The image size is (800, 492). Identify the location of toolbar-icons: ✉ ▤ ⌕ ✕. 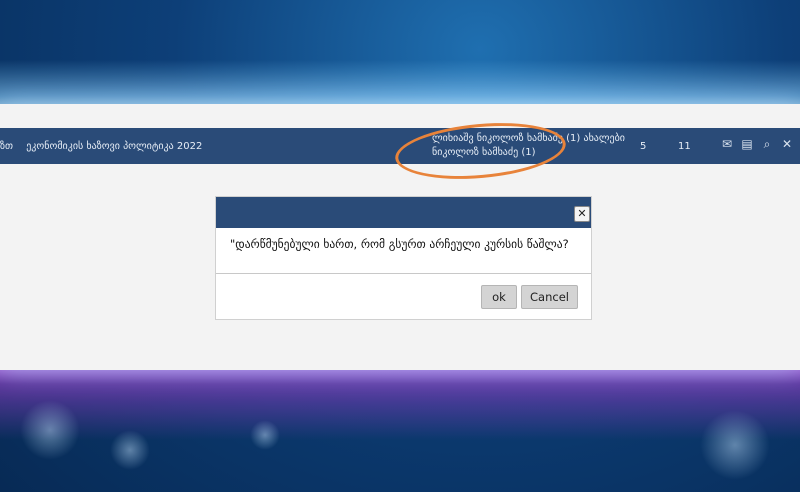
(757, 144).